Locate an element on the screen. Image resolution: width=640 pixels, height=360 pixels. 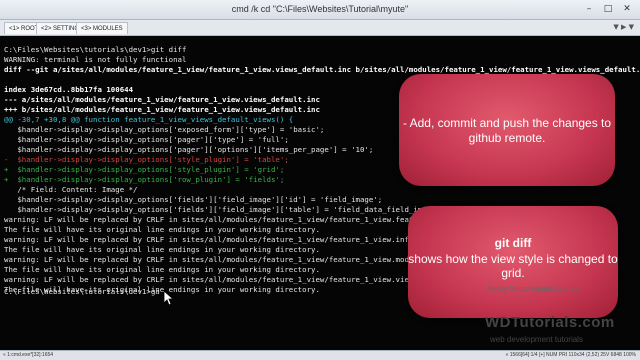
terminal-line: /* Field: Content: Image */ is located at coordinates (71, 189).